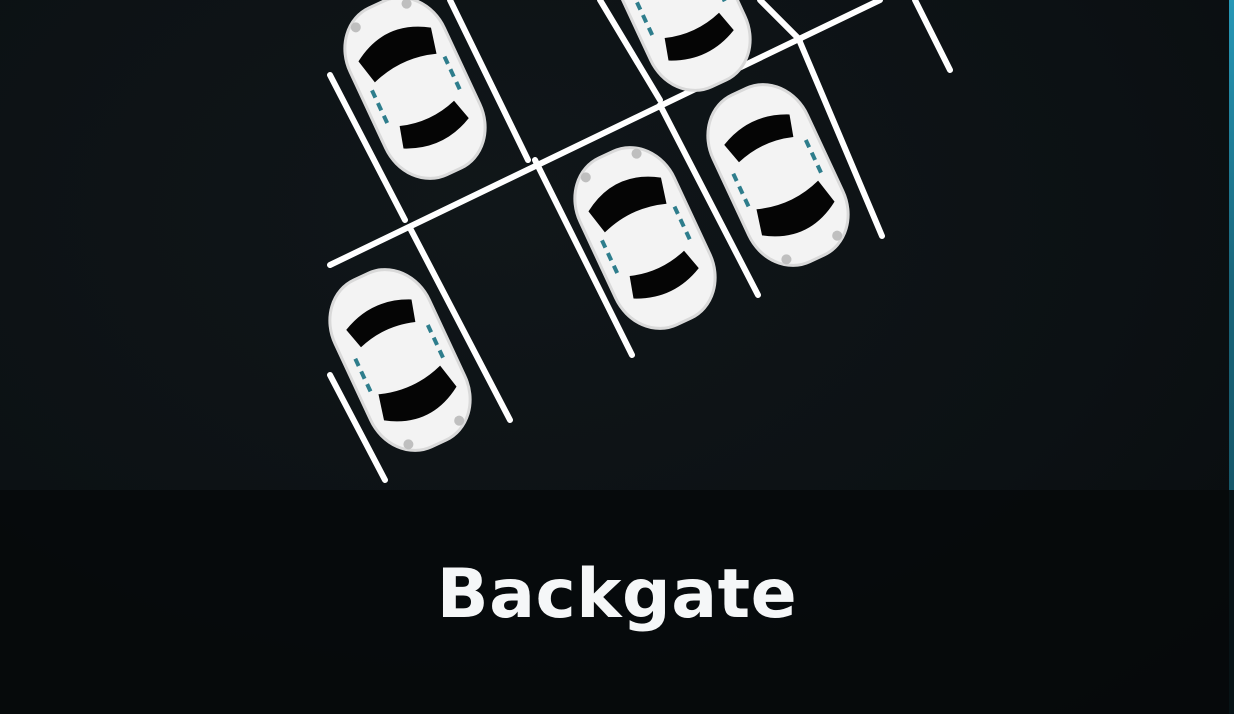 This screenshot has width=1234, height=714. I want to click on tile-label: Backgate, so click(617, 594).